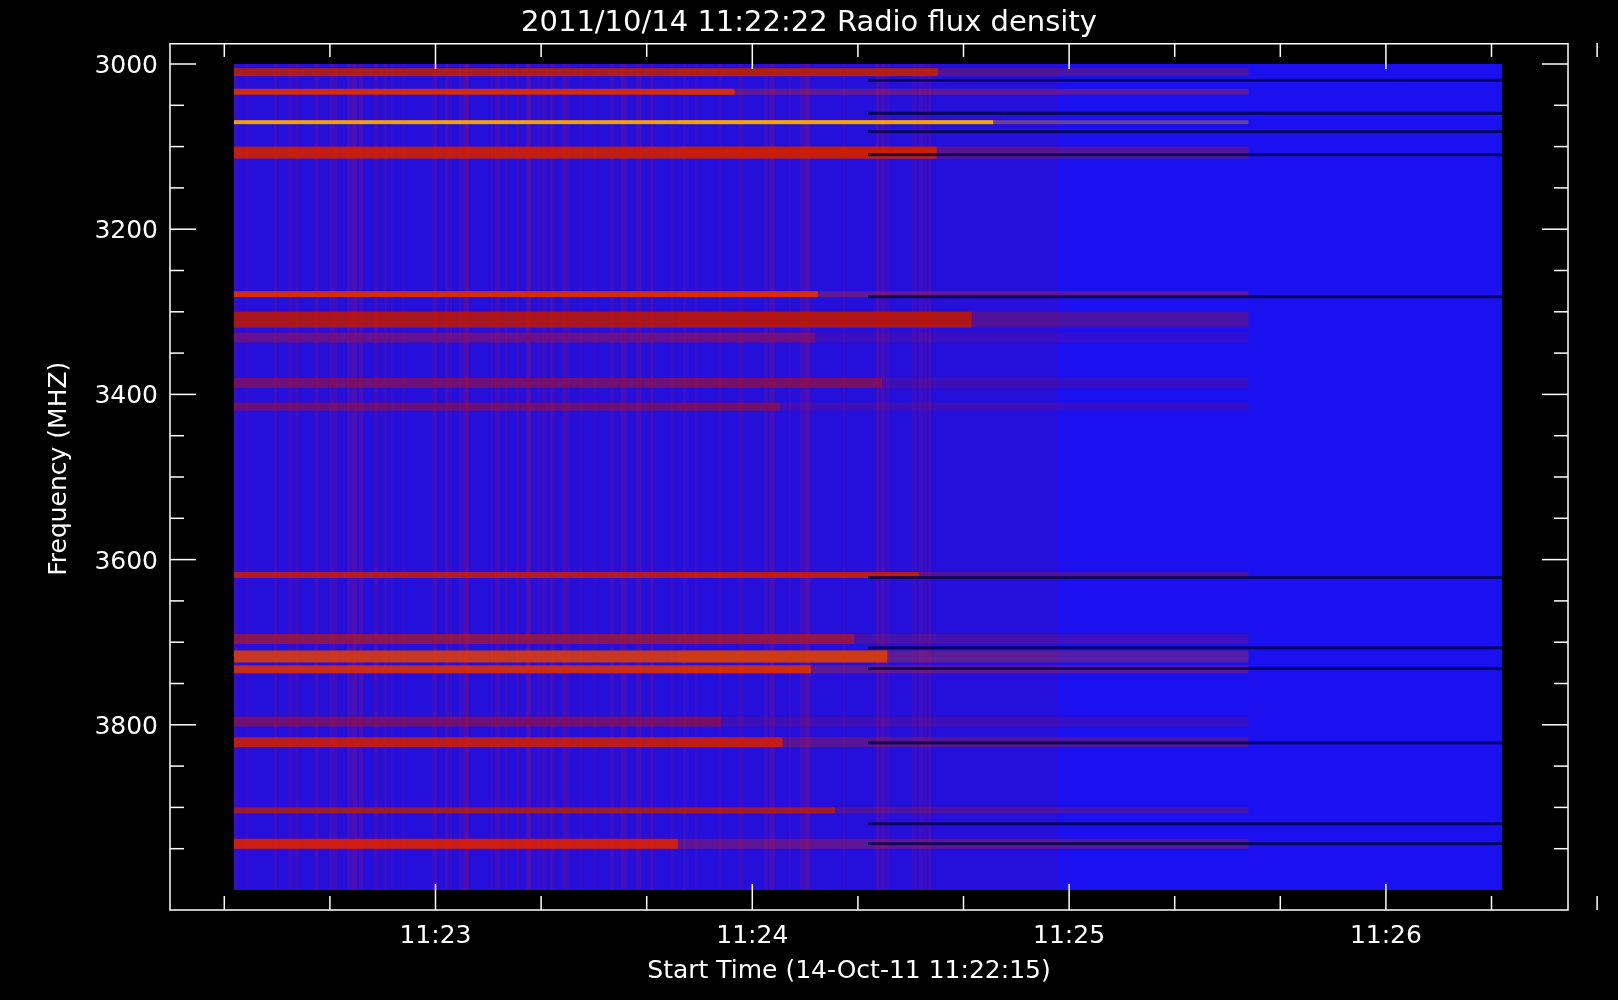 This screenshot has width=1618, height=1000. I want to click on y-tick-label: 3400, so click(126, 395).